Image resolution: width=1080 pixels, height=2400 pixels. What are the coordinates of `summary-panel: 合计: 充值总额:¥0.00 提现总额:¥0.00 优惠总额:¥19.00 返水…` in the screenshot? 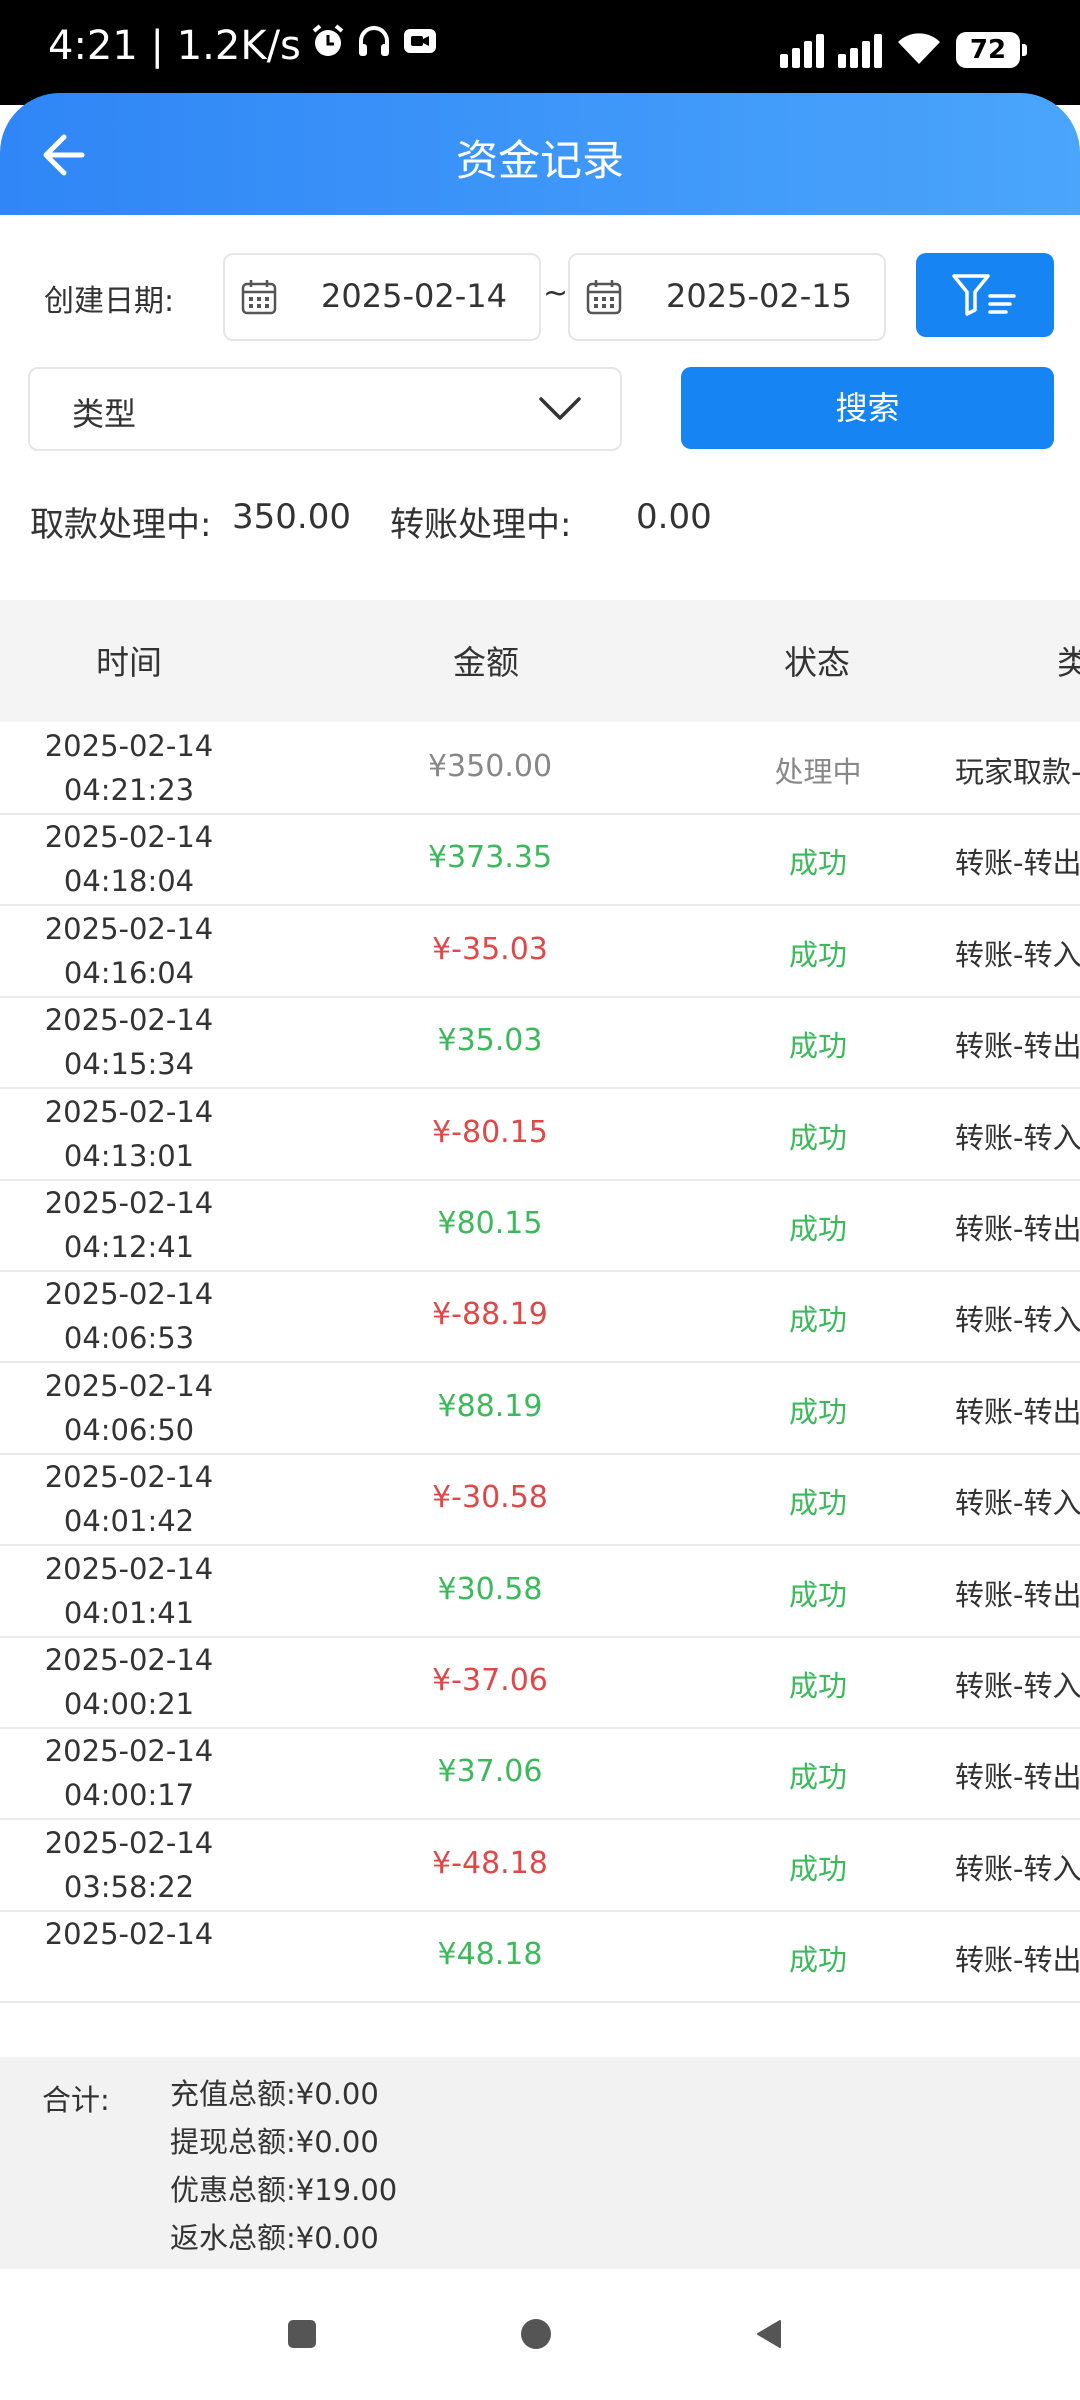 It's located at (540, 2163).